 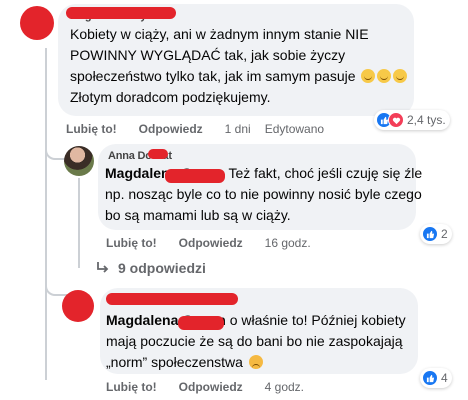 I want to click on reaction-count: 4, so click(x=444, y=378).